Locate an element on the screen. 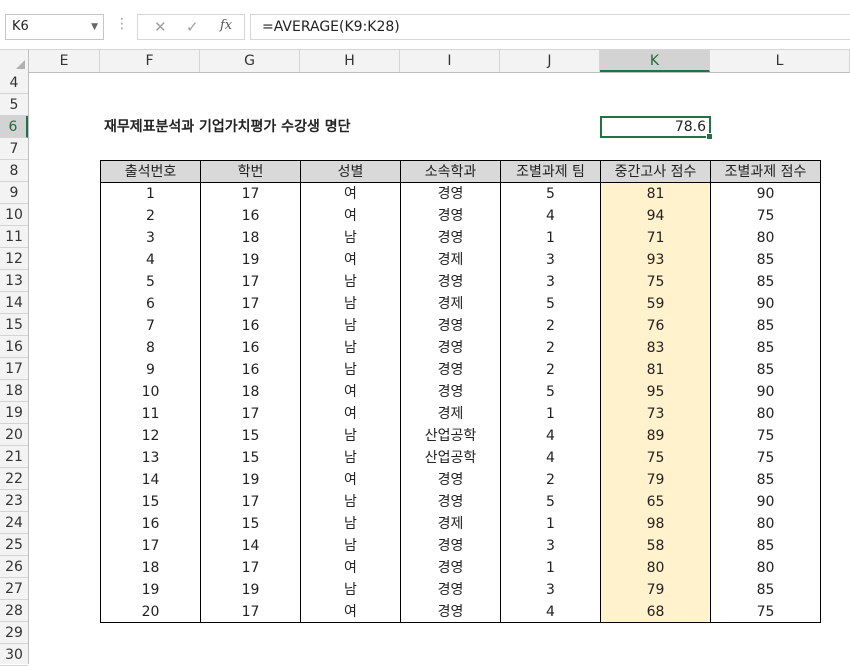 The width and height of the screenshot is (850, 666). row-header-26: 26 is located at coordinates (14, 567).